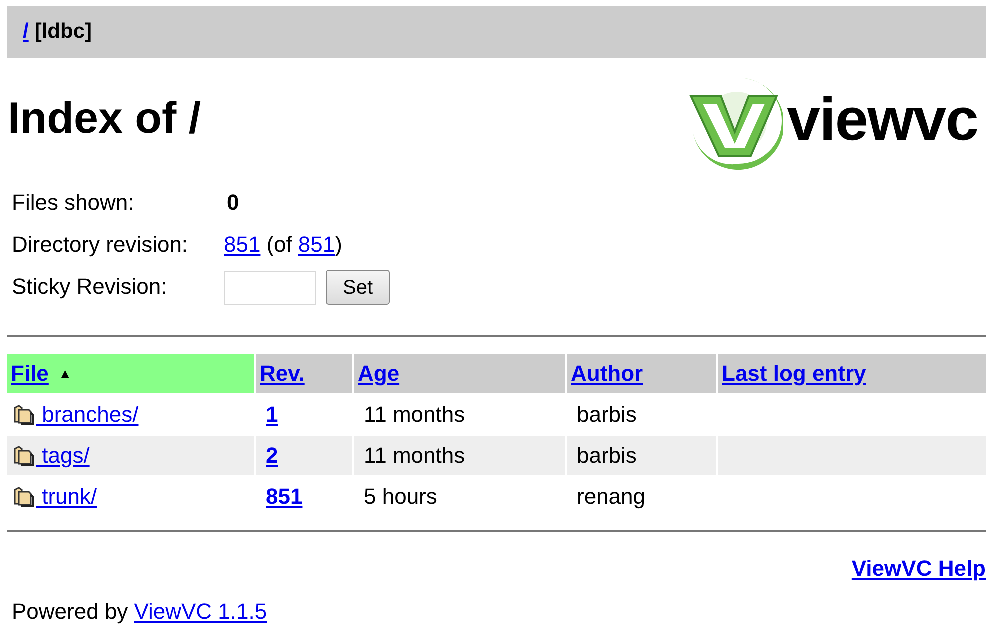  What do you see at coordinates (201, 609) in the screenshot?
I see `viewvc-link: ViewVC 1.1.5` at bounding box center [201, 609].